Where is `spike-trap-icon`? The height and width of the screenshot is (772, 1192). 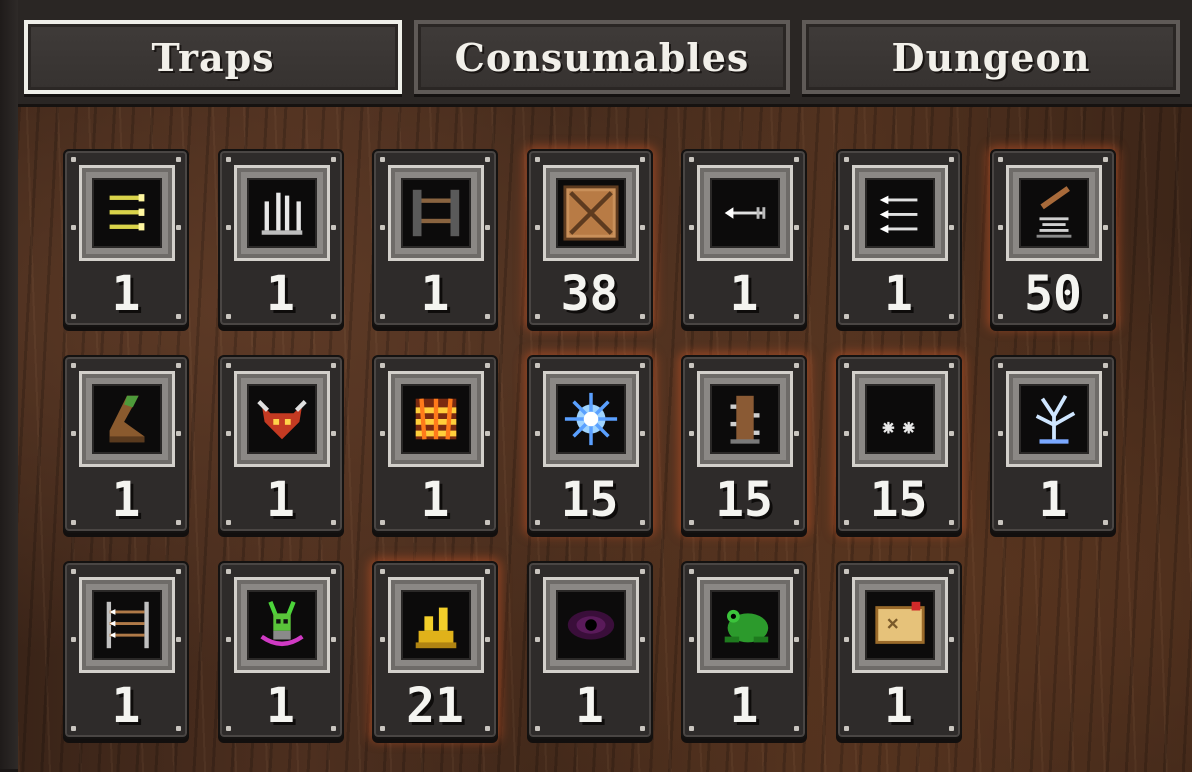
spike-trap-icon is located at coordinates (281, 213).